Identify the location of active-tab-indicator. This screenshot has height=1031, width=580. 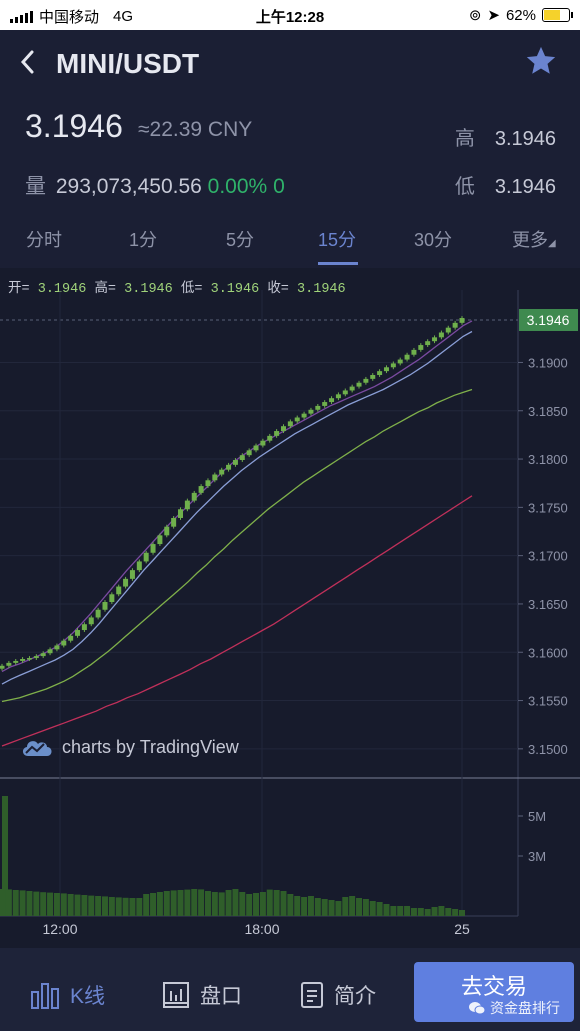
(338, 263).